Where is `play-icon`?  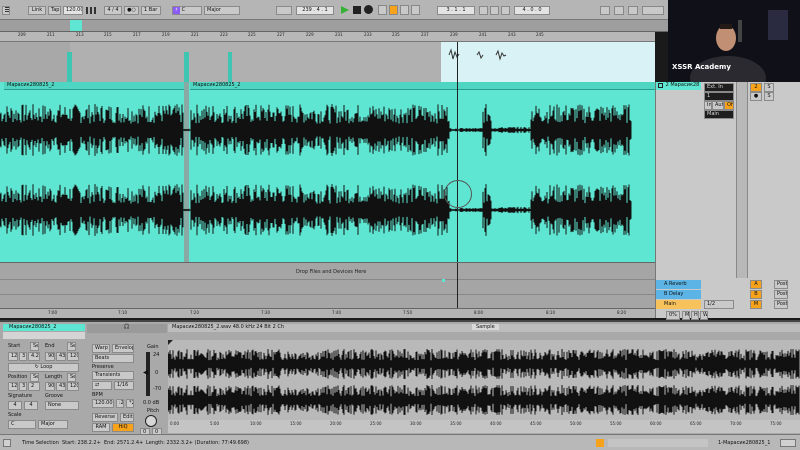 play-icon is located at coordinates (345, 10).